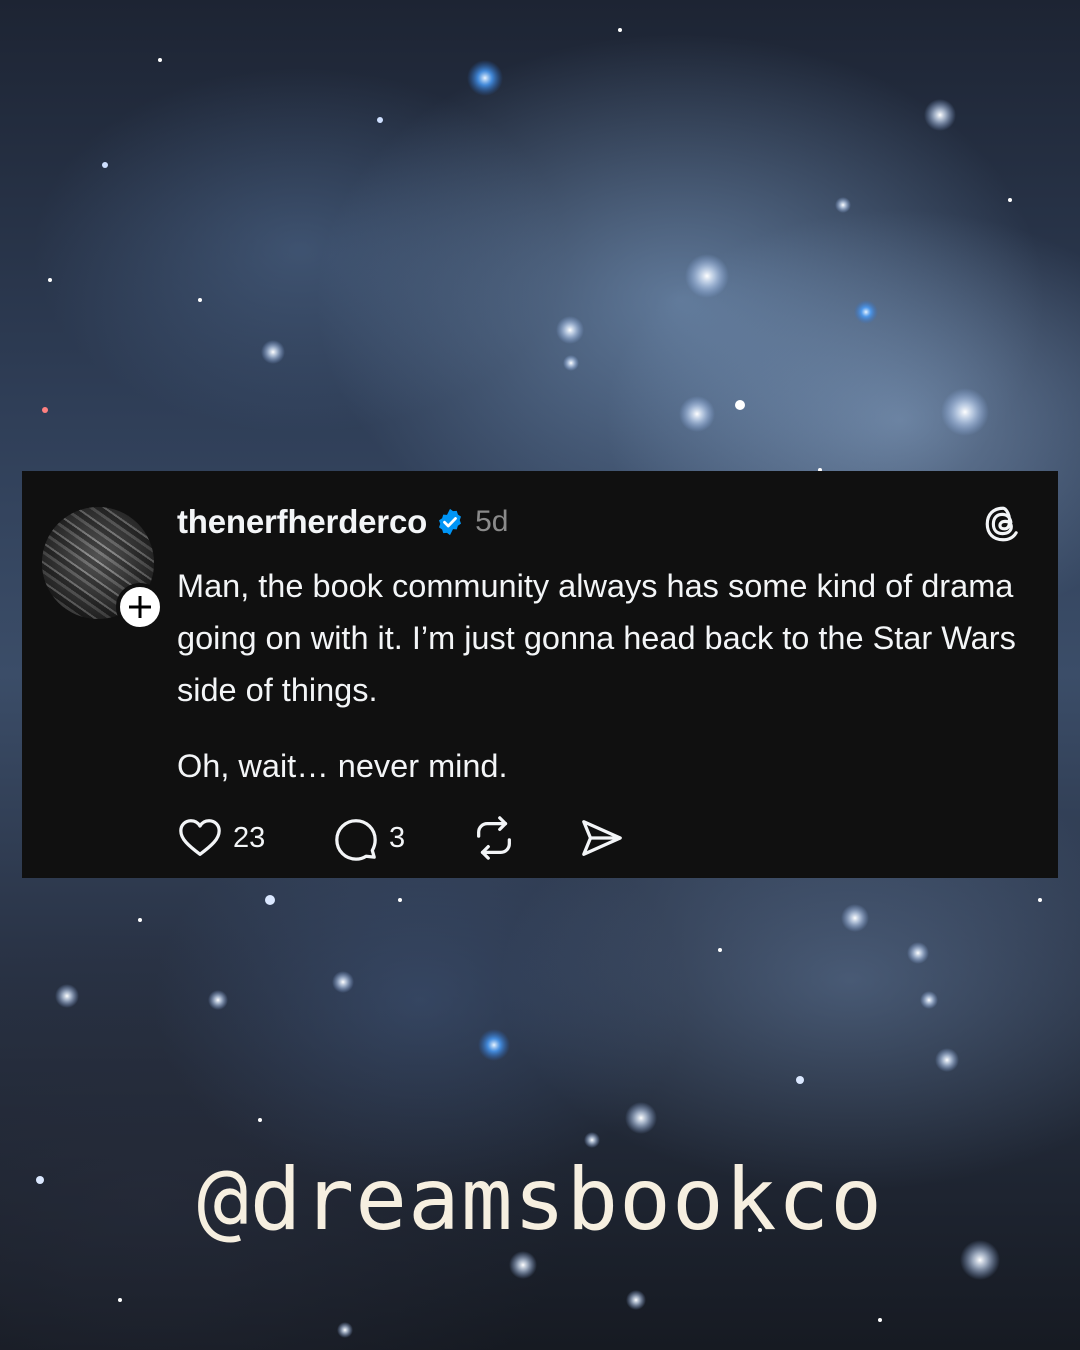 The image size is (1080, 1350). I want to click on reply-button: 3, so click(369, 838).